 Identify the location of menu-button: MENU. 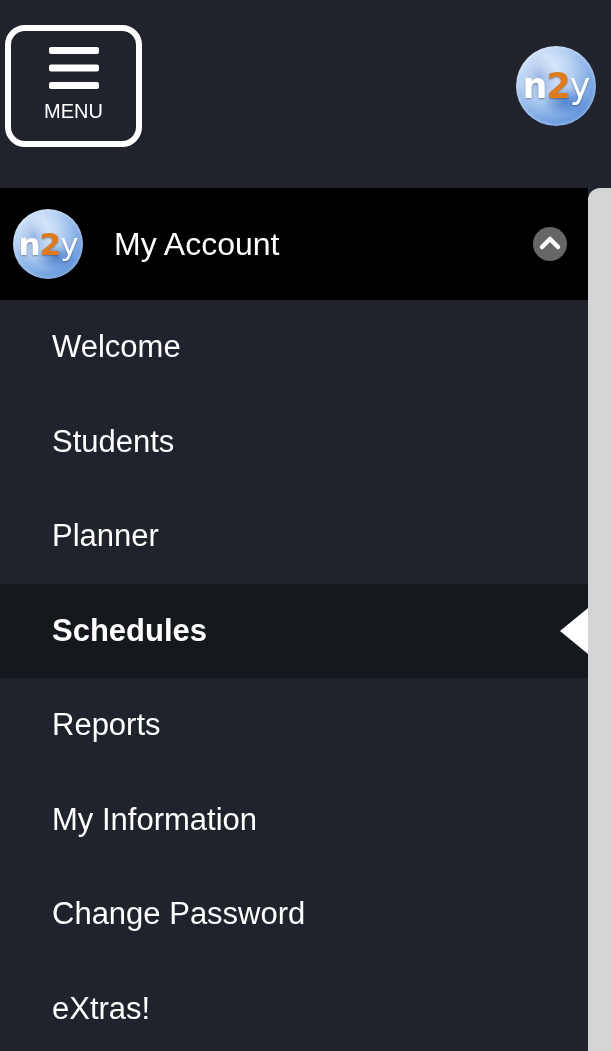
(73, 86).